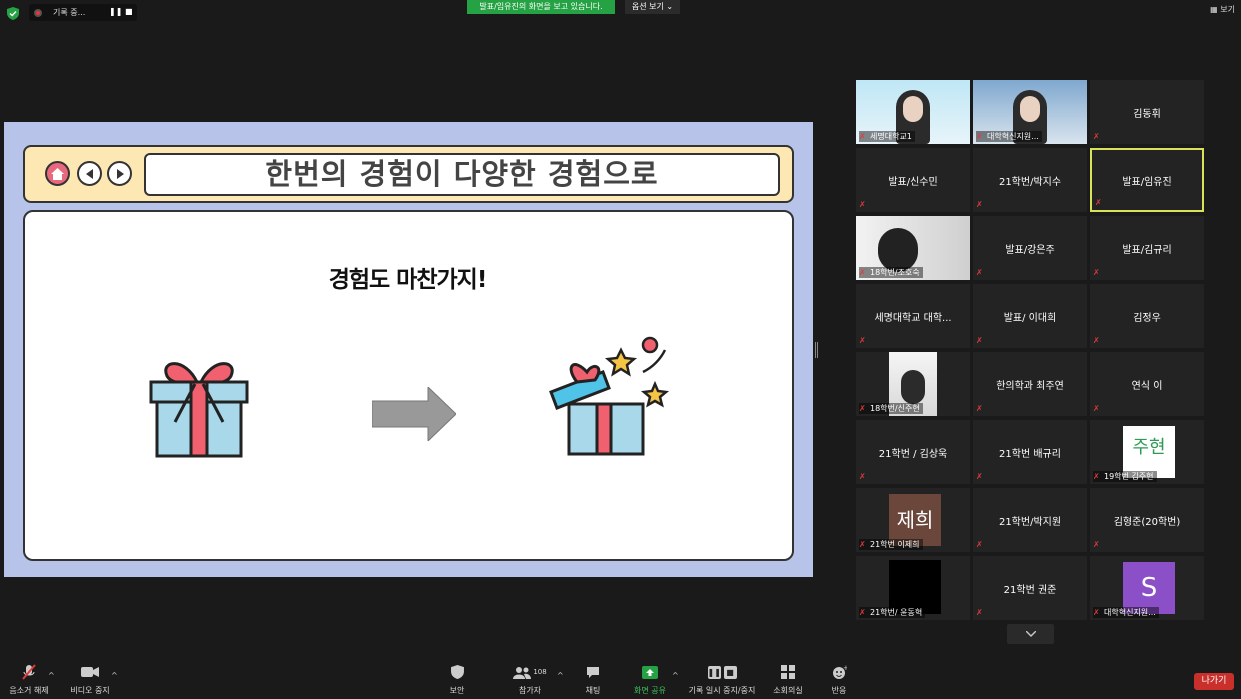 Image resolution: width=1241 pixels, height=699 pixels. I want to click on breakout-rooms-label: 소회의실, so click(788, 690).